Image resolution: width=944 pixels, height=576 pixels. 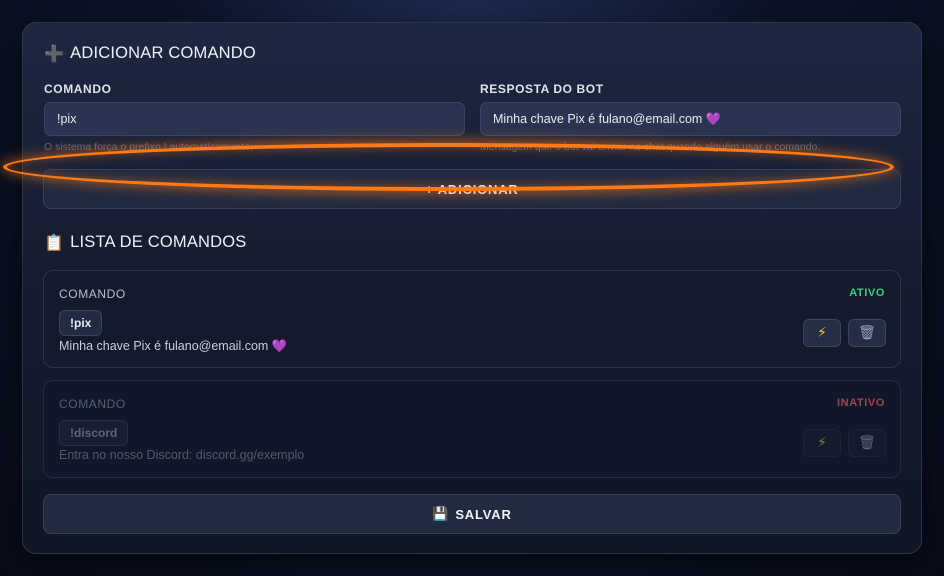 I want to click on add-command-button-label: + ADICIONAR, so click(x=472, y=189).